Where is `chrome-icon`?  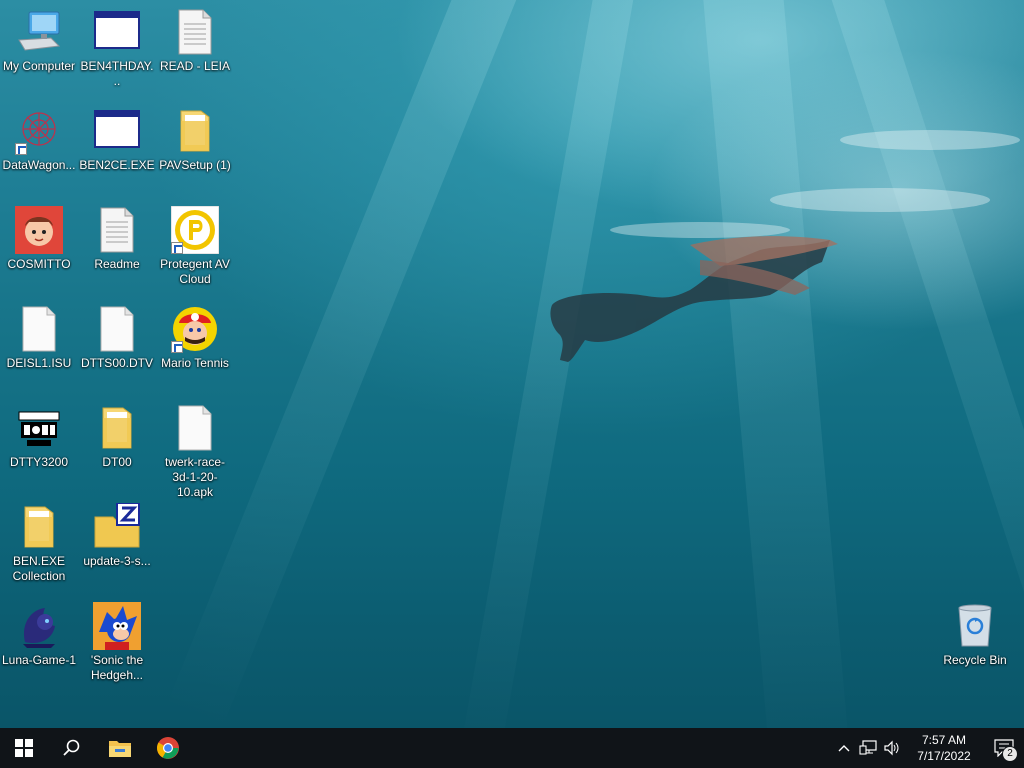 chrome-icon is located at coordinates (168, 748).